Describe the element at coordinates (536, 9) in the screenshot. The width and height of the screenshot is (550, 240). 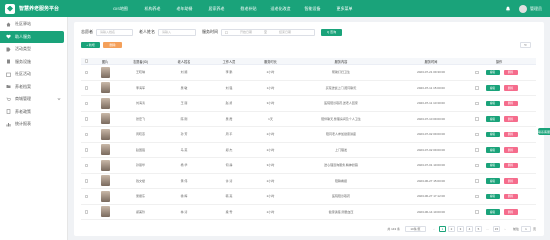
I see `user-name: 管理员` at that location.